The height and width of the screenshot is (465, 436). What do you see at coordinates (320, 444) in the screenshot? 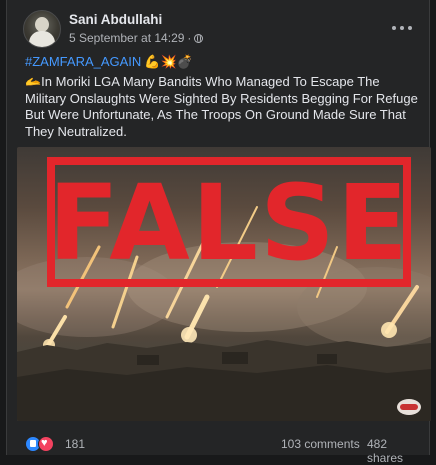
I see `comments-count: 103 comments` at bounding box center [320, 444].